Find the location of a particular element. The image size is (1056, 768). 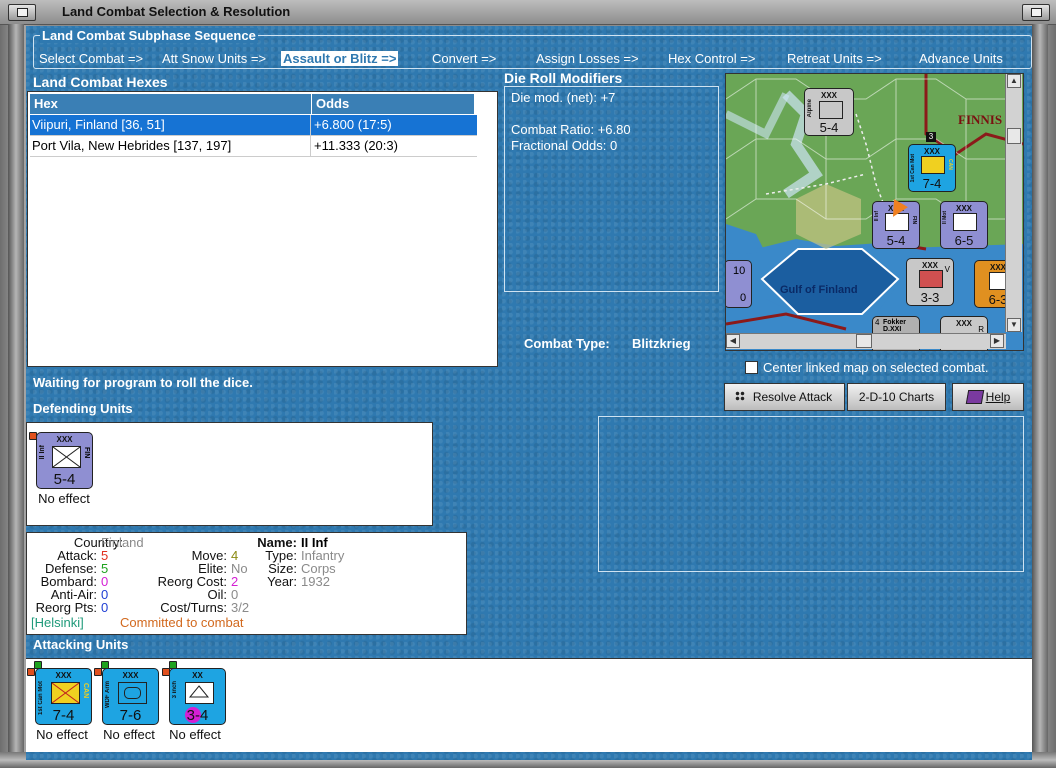

scroll-left-icon: ◀ is located at coordinates (733, 341).